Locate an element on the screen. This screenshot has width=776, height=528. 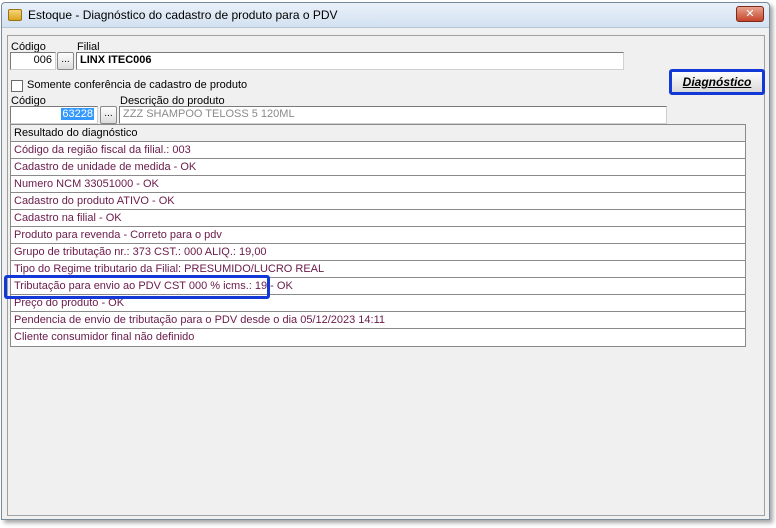
result-row: Cadastro de unidade de medida - OK is located at coordinates (378, 167).